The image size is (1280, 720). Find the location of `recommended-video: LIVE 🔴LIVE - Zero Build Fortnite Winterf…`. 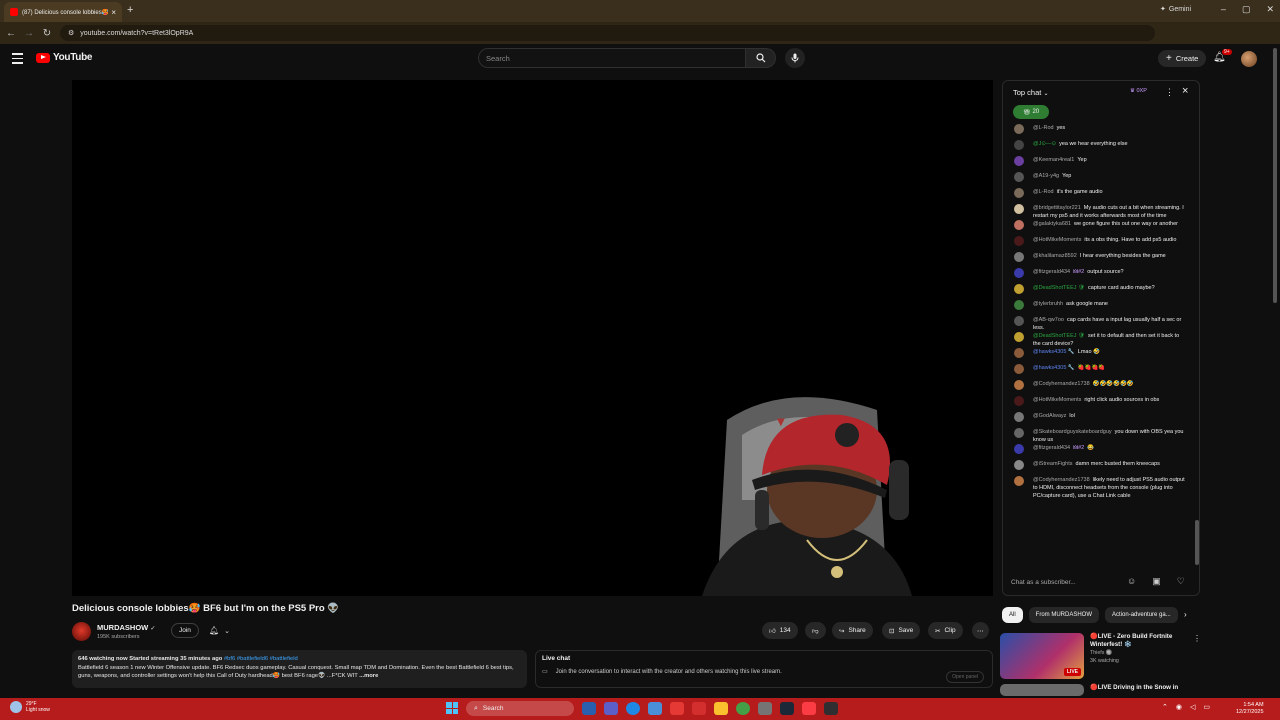

recommended-video: LIVE 🔴LIVE - Zero Build Fortnite Winterf… is located at coordinates (1096, 656).